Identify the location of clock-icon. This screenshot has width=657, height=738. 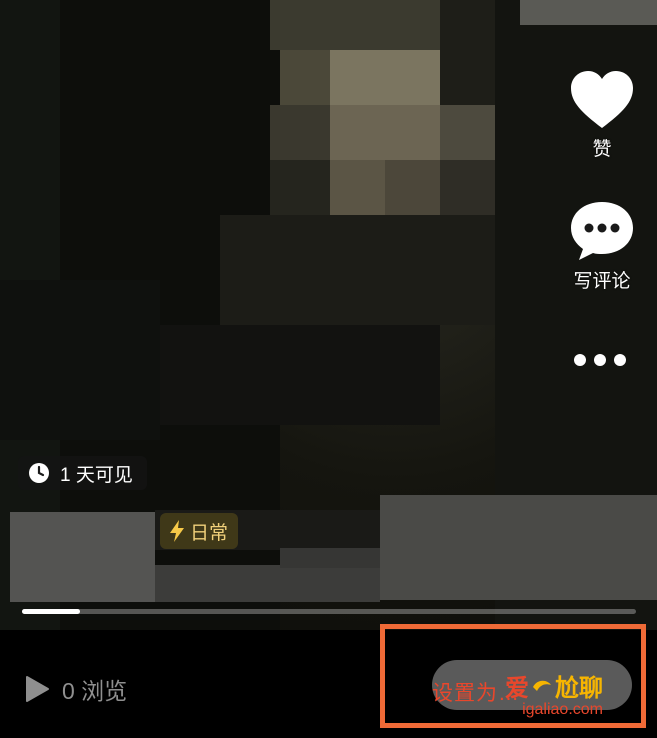
(39, 473).